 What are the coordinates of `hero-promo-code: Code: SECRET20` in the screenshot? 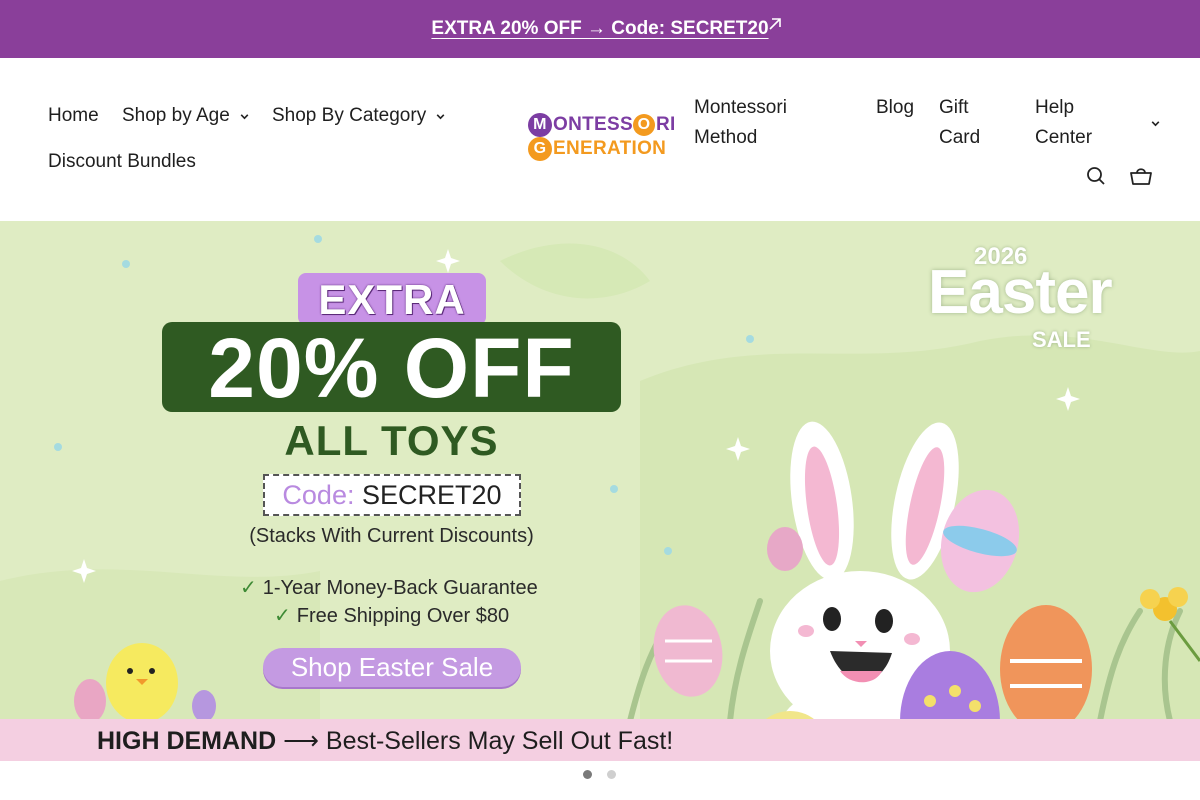 It's located at (392, 495).